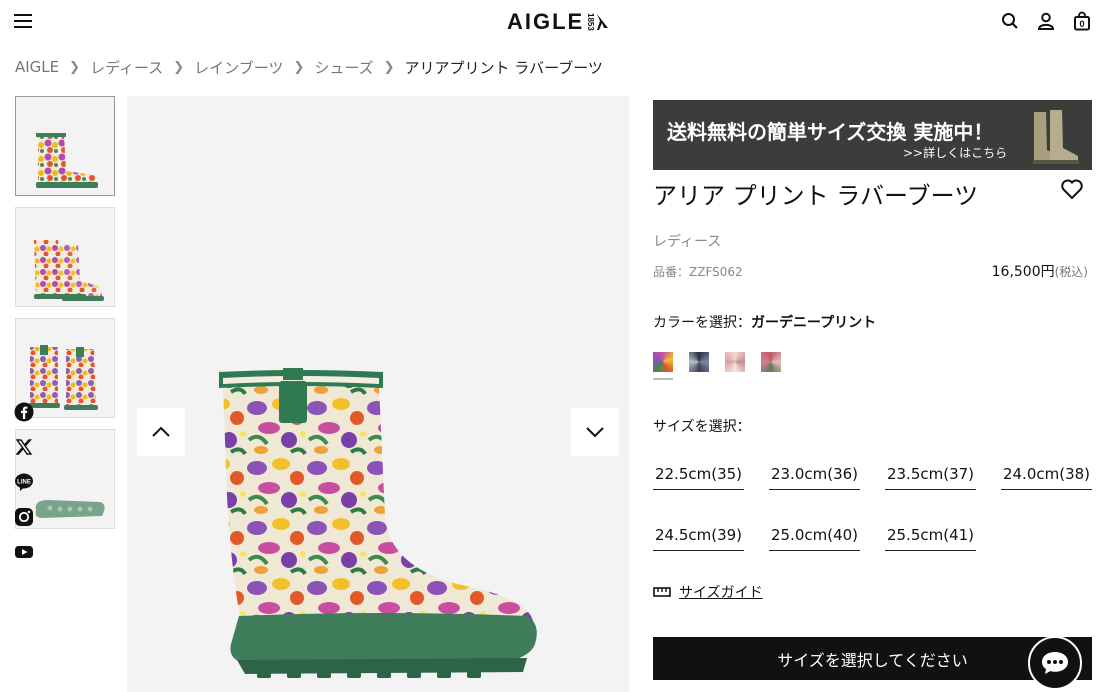 The image size is (1097, 692). Describe the element at coordinates (816, 196) in the screenshot. I see `product-title: アリア プリント ラバーブーツ` at that location.